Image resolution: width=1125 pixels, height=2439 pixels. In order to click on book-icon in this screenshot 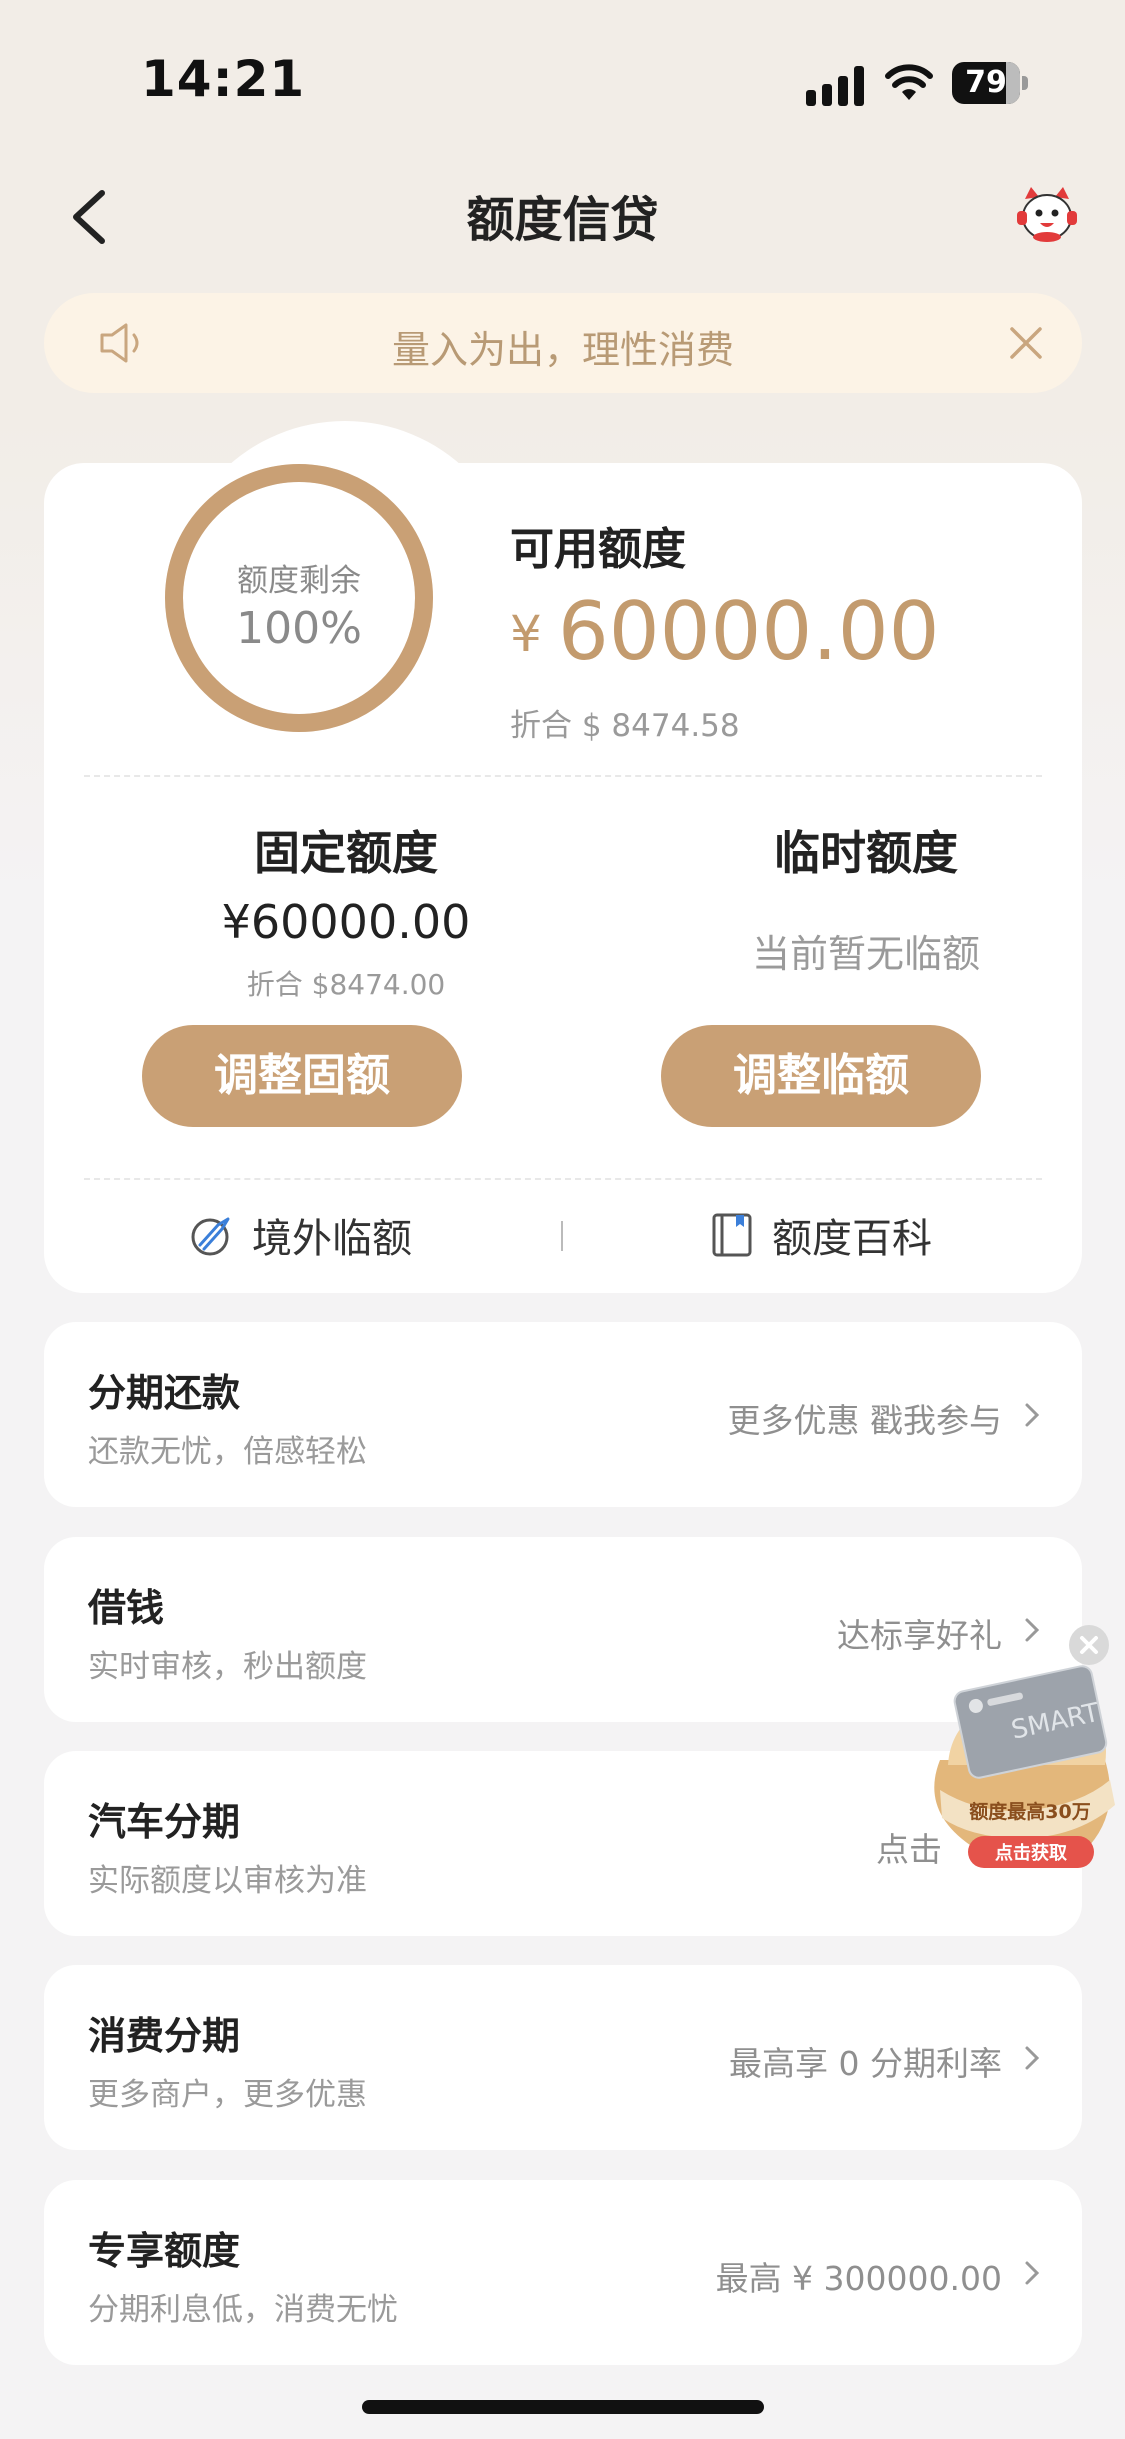, I will do `click(732, 1235)`.